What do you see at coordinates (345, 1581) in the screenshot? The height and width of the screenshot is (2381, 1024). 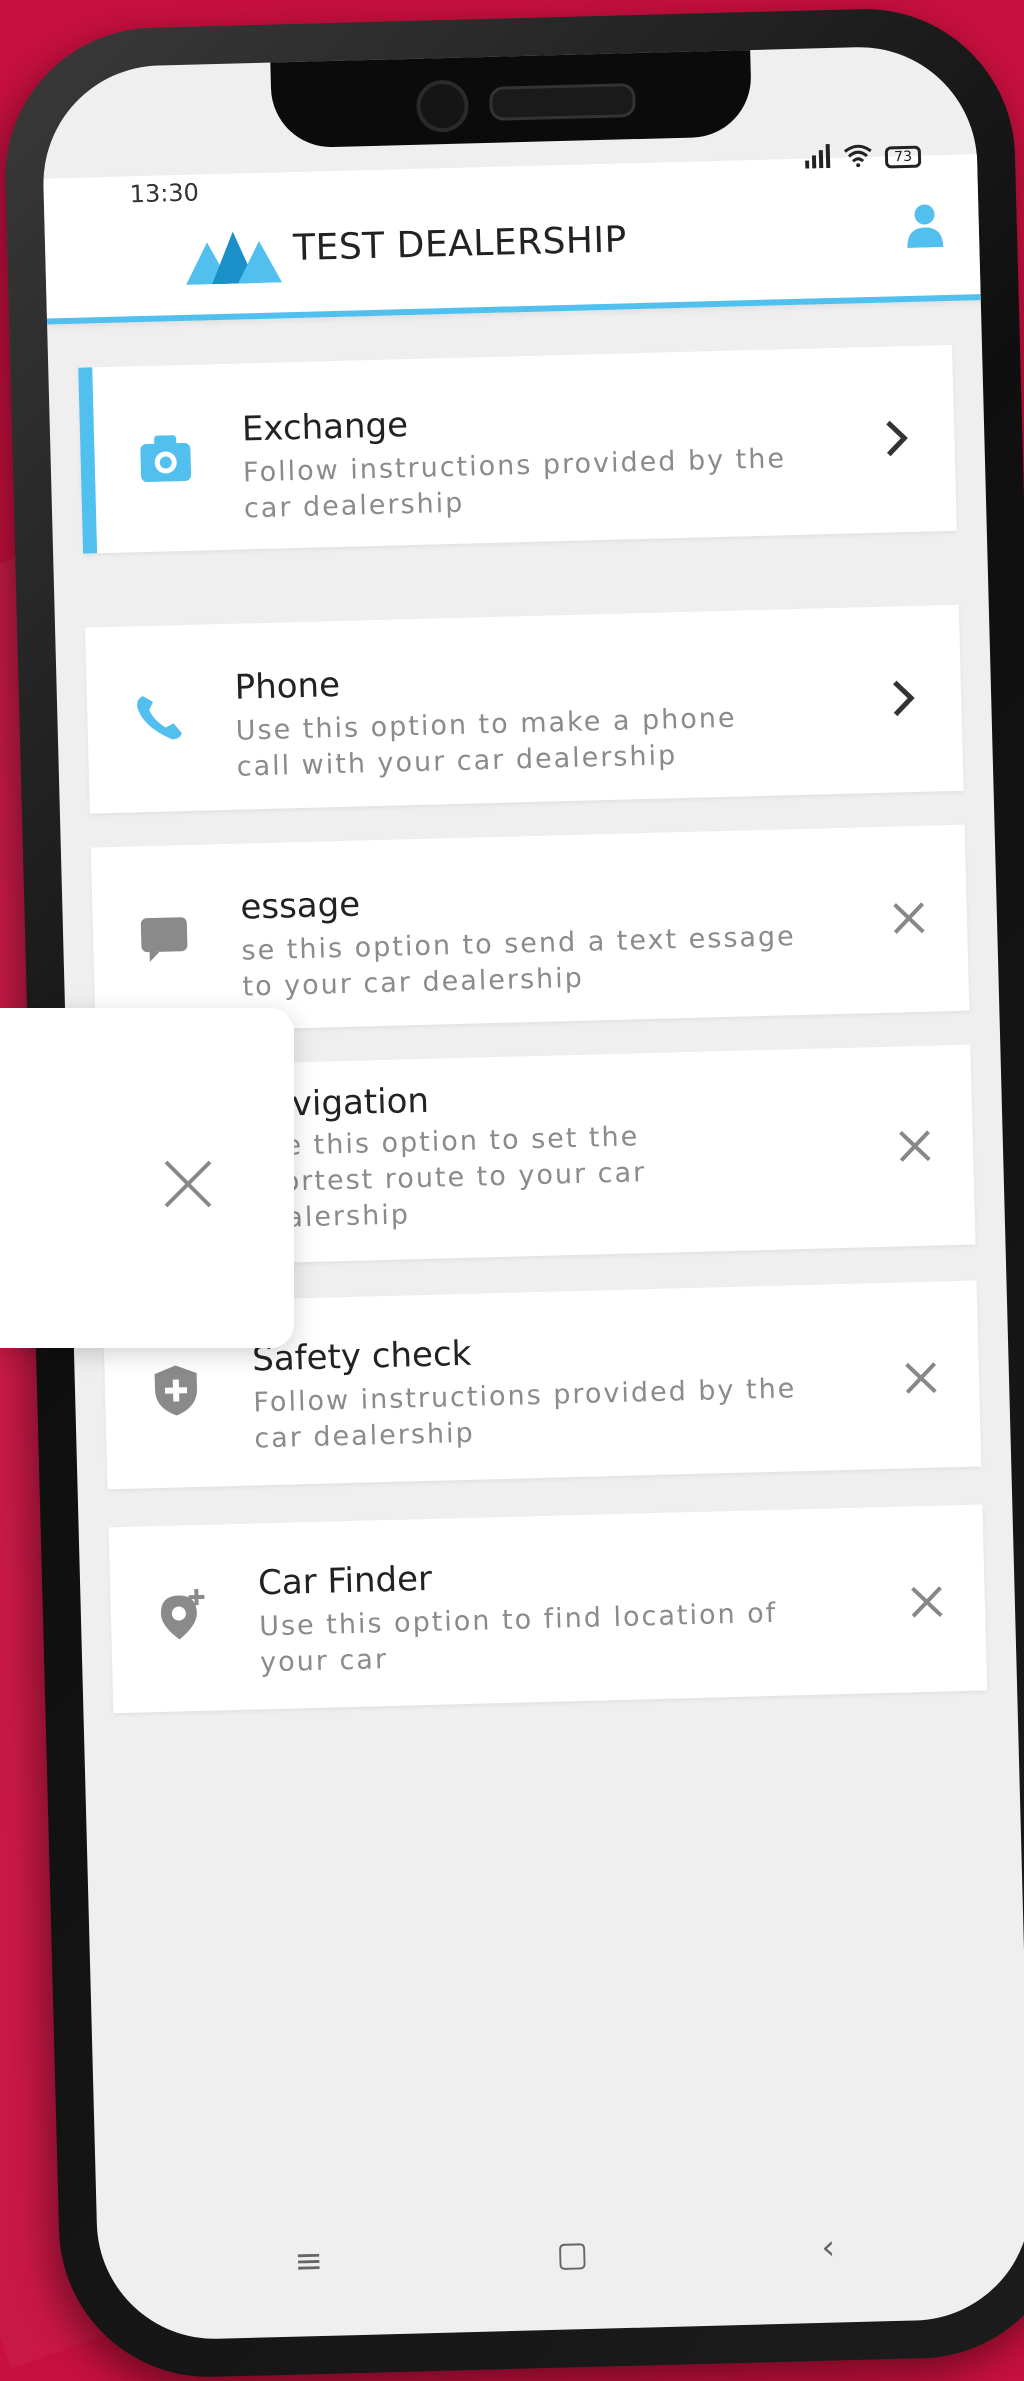 I see `card-title: Car Finder` at bounding box center [345, 1581].